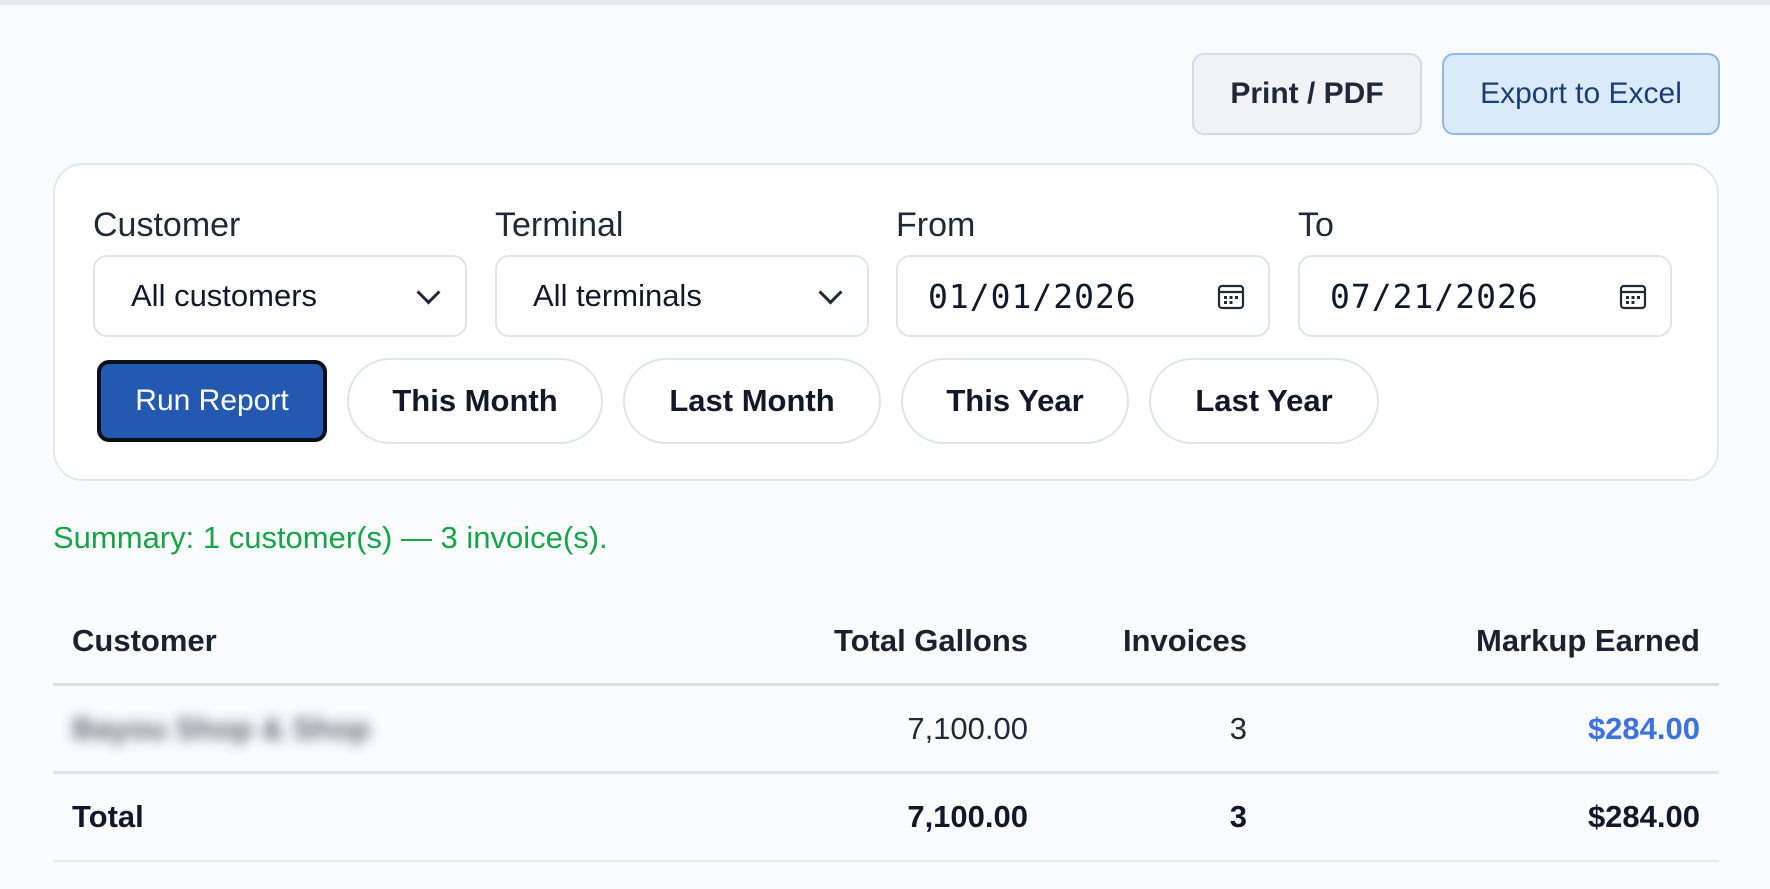  Describe the element at coordinates (1184, 640) in the screenshot. I see `header-invoices: Invoices` at that location.